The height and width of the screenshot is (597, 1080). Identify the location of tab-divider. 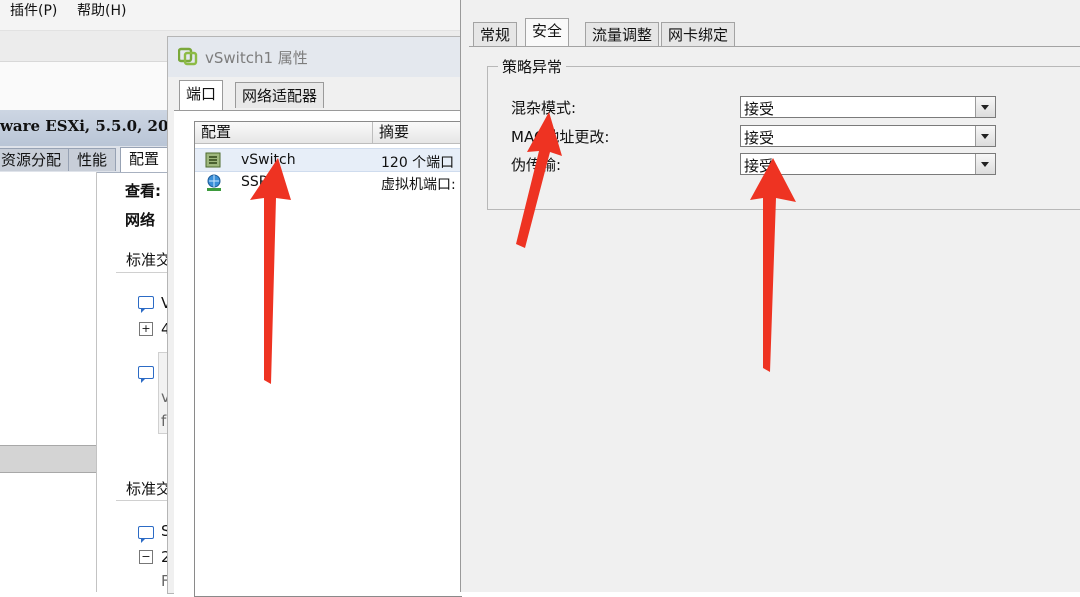
(774, 46).